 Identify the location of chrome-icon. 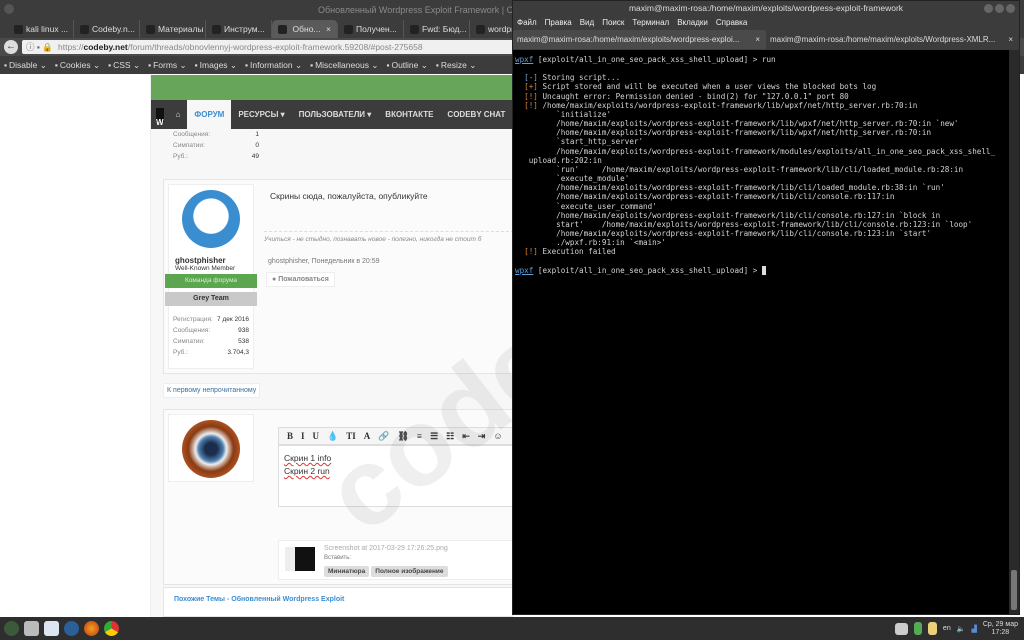
(111, 628).